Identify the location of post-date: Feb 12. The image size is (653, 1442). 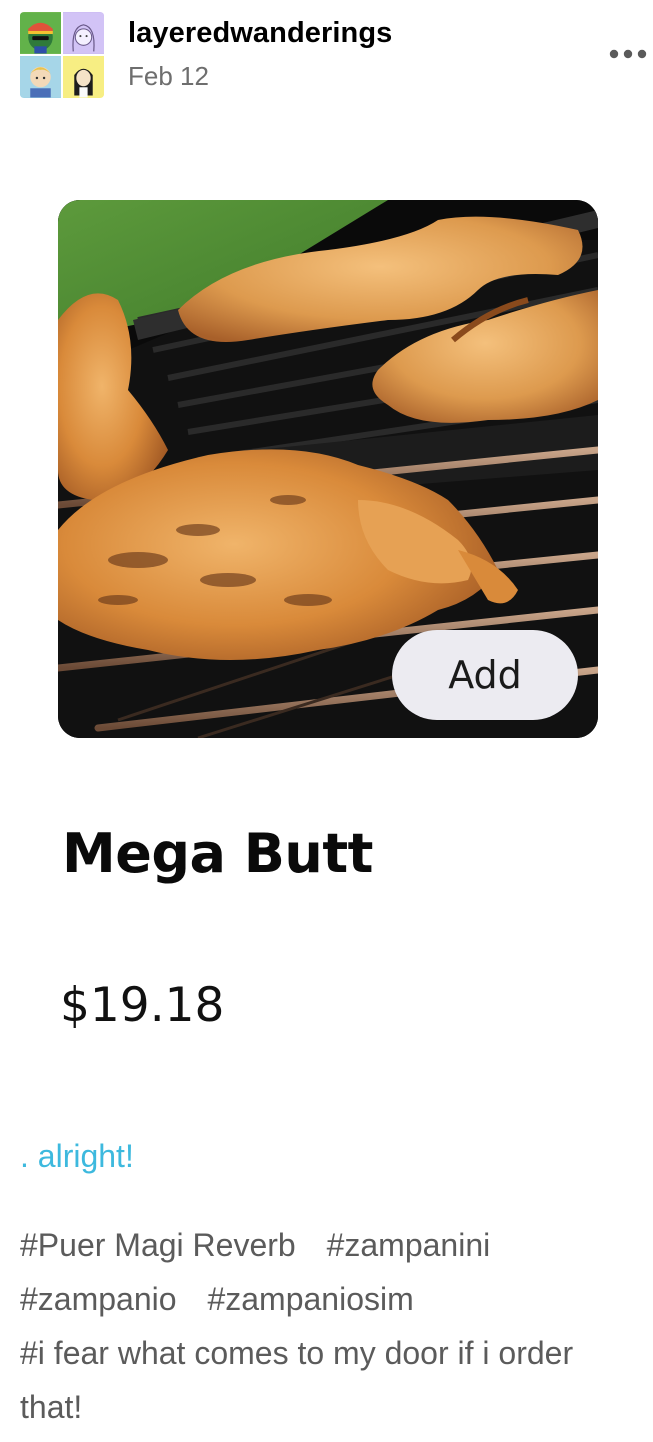
(168, 76).